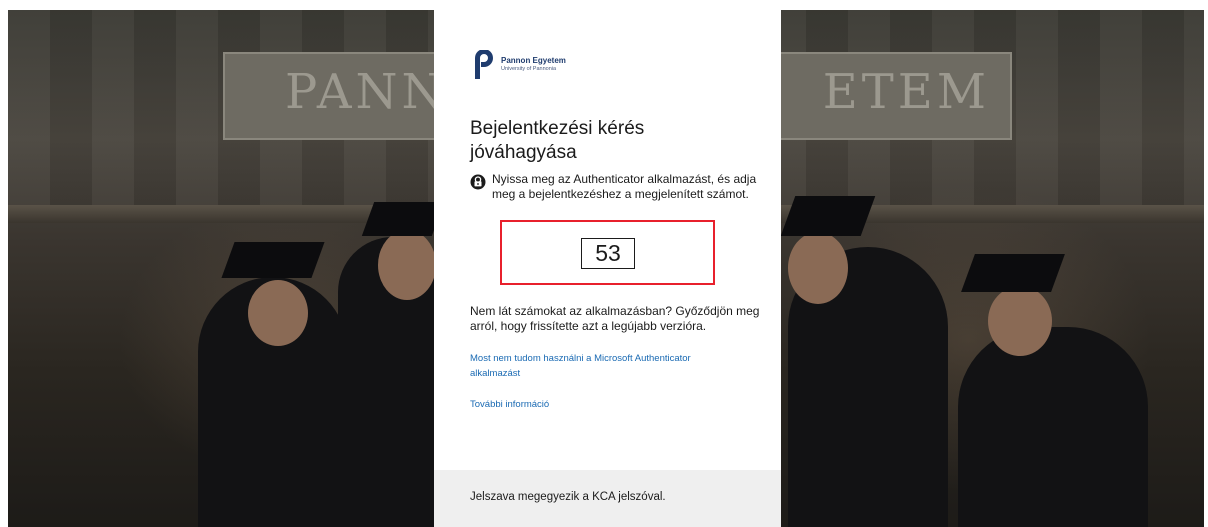 This screenshot has width=1208, height=527. I want to click on pannon-logo-icon, so click(484, 64).